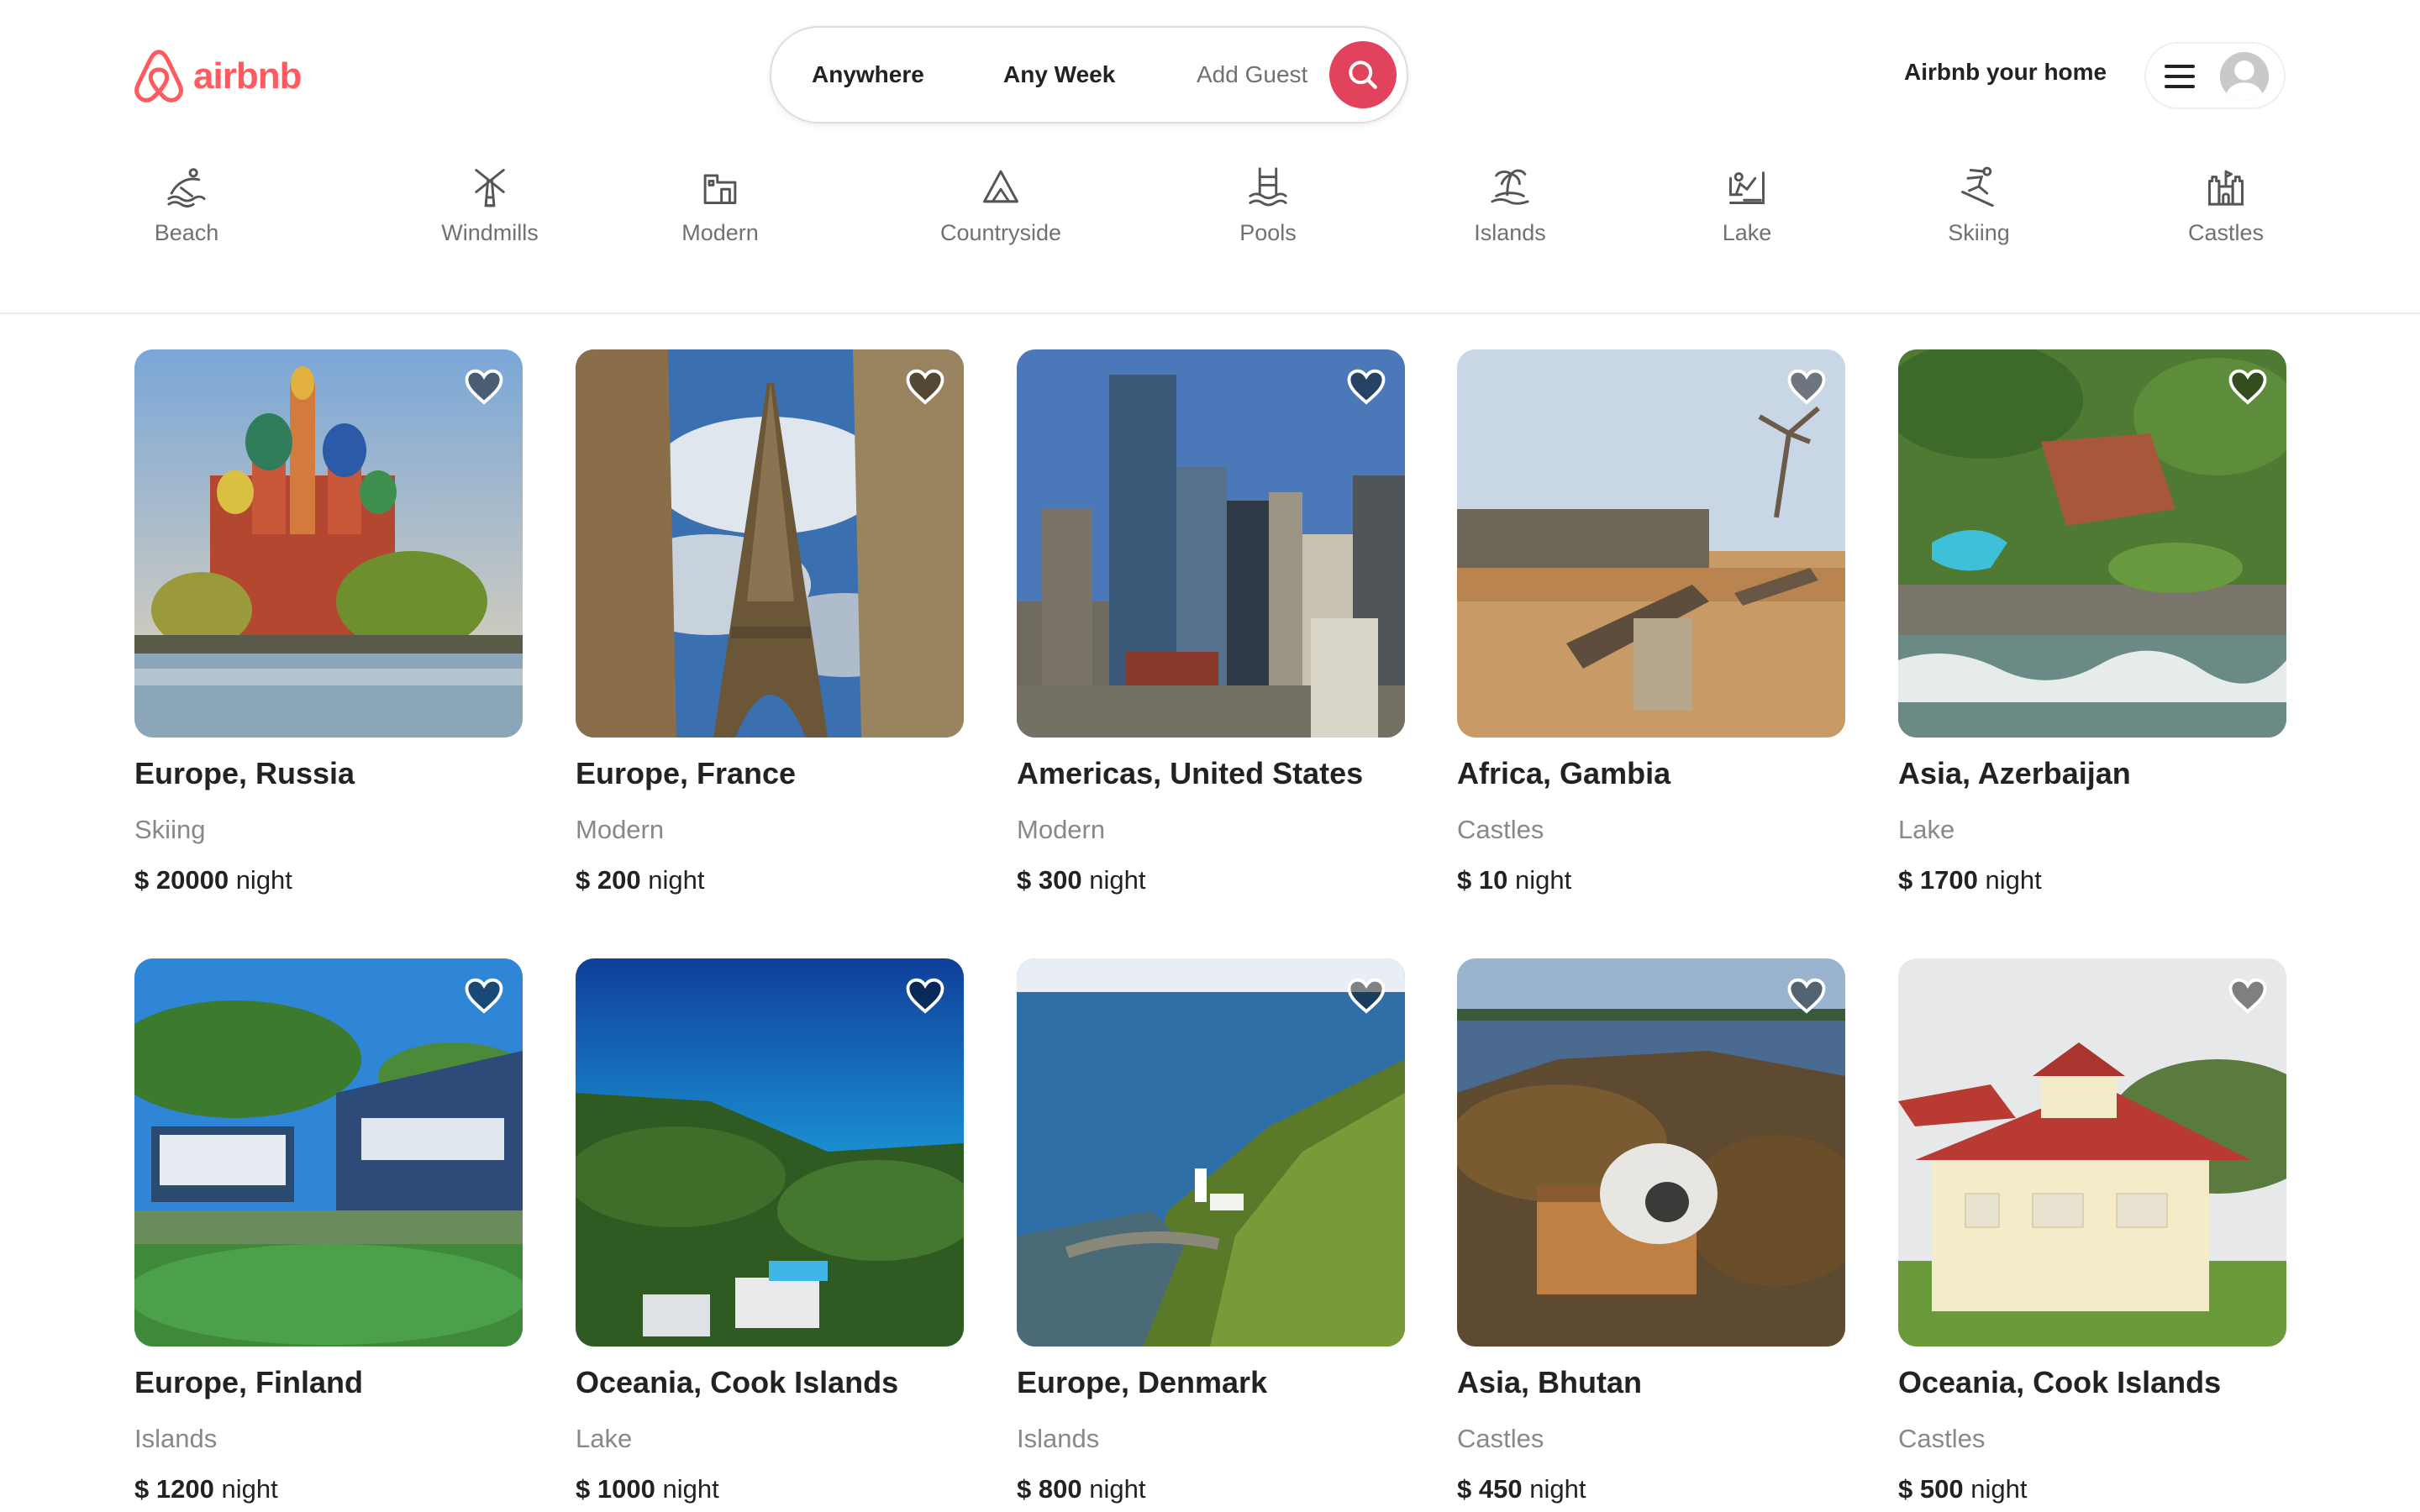  Describe the element at coordinates (1979, 232) in the screenshot. I see `category-label: Skiing` at that location.